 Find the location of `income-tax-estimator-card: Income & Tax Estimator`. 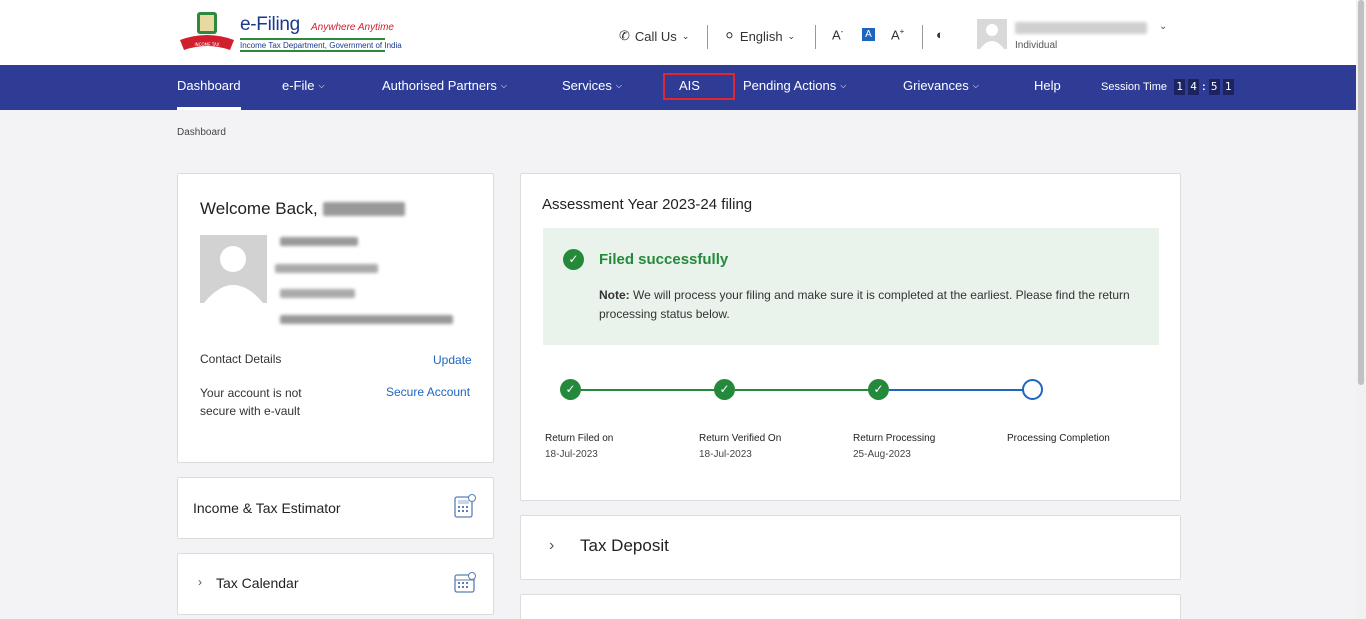

income-tax-estimator-card: Income & Tax Estimator is located at coordinates (335, 508).